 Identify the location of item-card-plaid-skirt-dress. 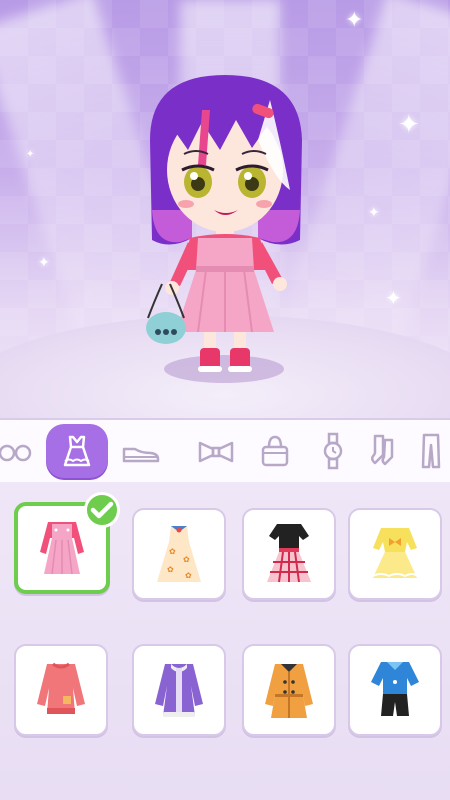
(289, 554).